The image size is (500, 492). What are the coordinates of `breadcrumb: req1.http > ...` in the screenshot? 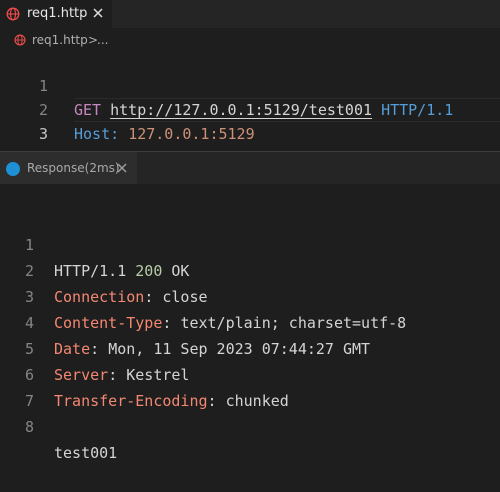 It's located at (250, 40).